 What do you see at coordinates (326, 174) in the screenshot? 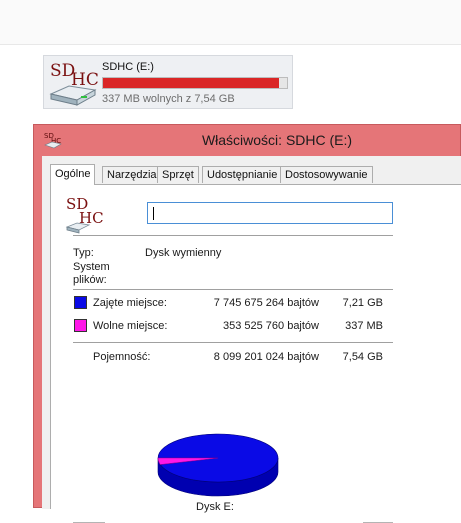
I see `tab-customize: Dostosowywanie` at bounding box center [326, 174].